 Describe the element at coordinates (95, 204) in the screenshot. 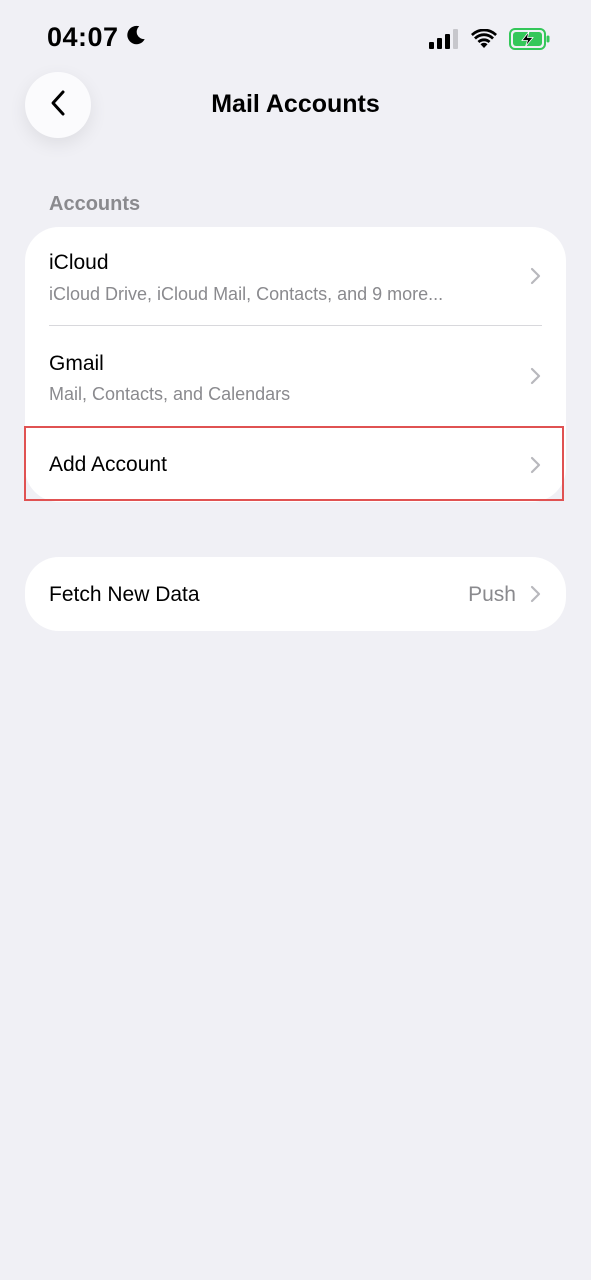

I see `section-header-accounts: Accounts` at that location.